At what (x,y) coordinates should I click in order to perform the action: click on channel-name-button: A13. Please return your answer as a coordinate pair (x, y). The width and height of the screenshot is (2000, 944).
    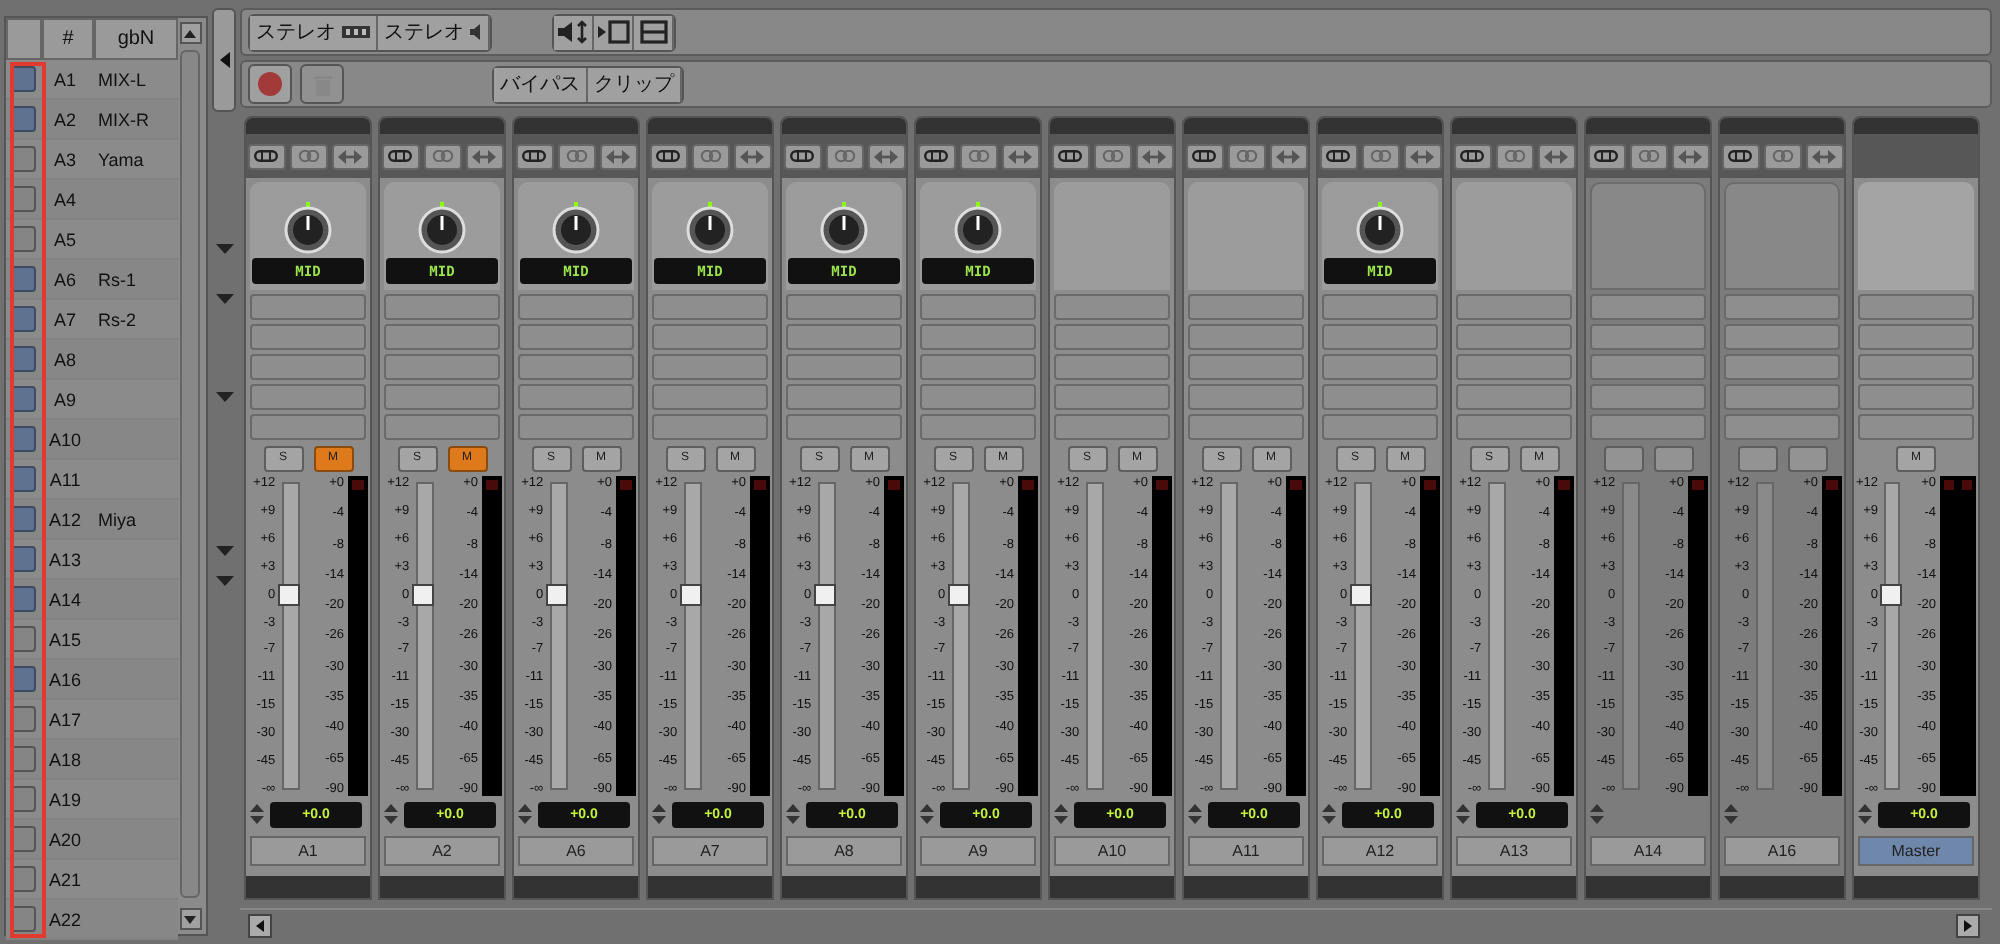
    Looking at the image, I should click on (1514, 851).